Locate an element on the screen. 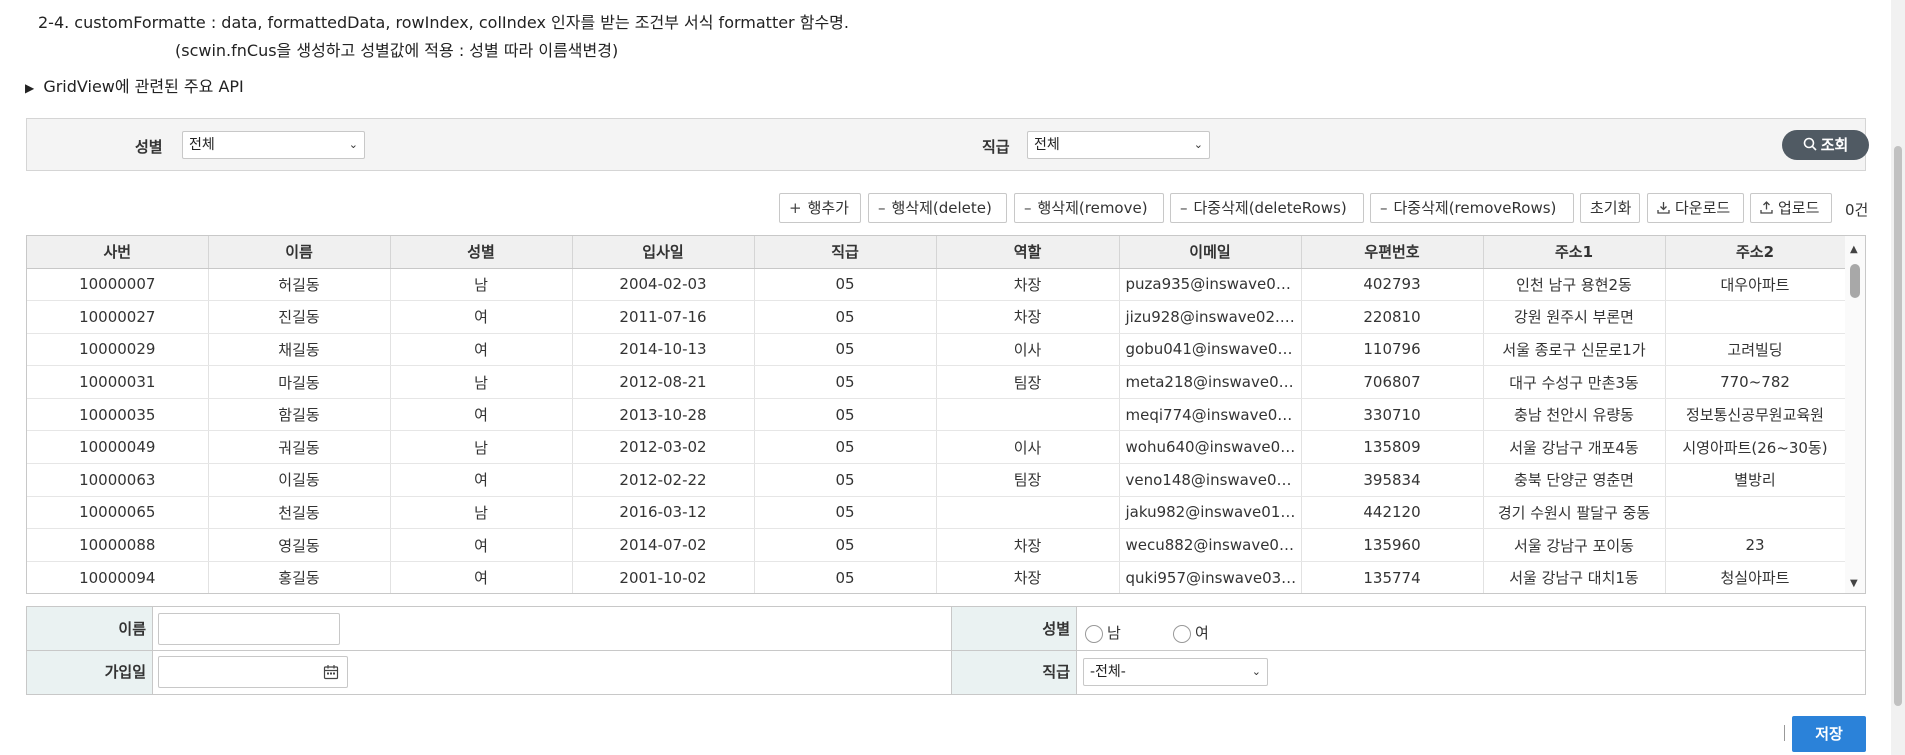 The image size is (1905, 755). table-cell: 서울 종로구 신문로1가 is located at coordinates (1574, 350).